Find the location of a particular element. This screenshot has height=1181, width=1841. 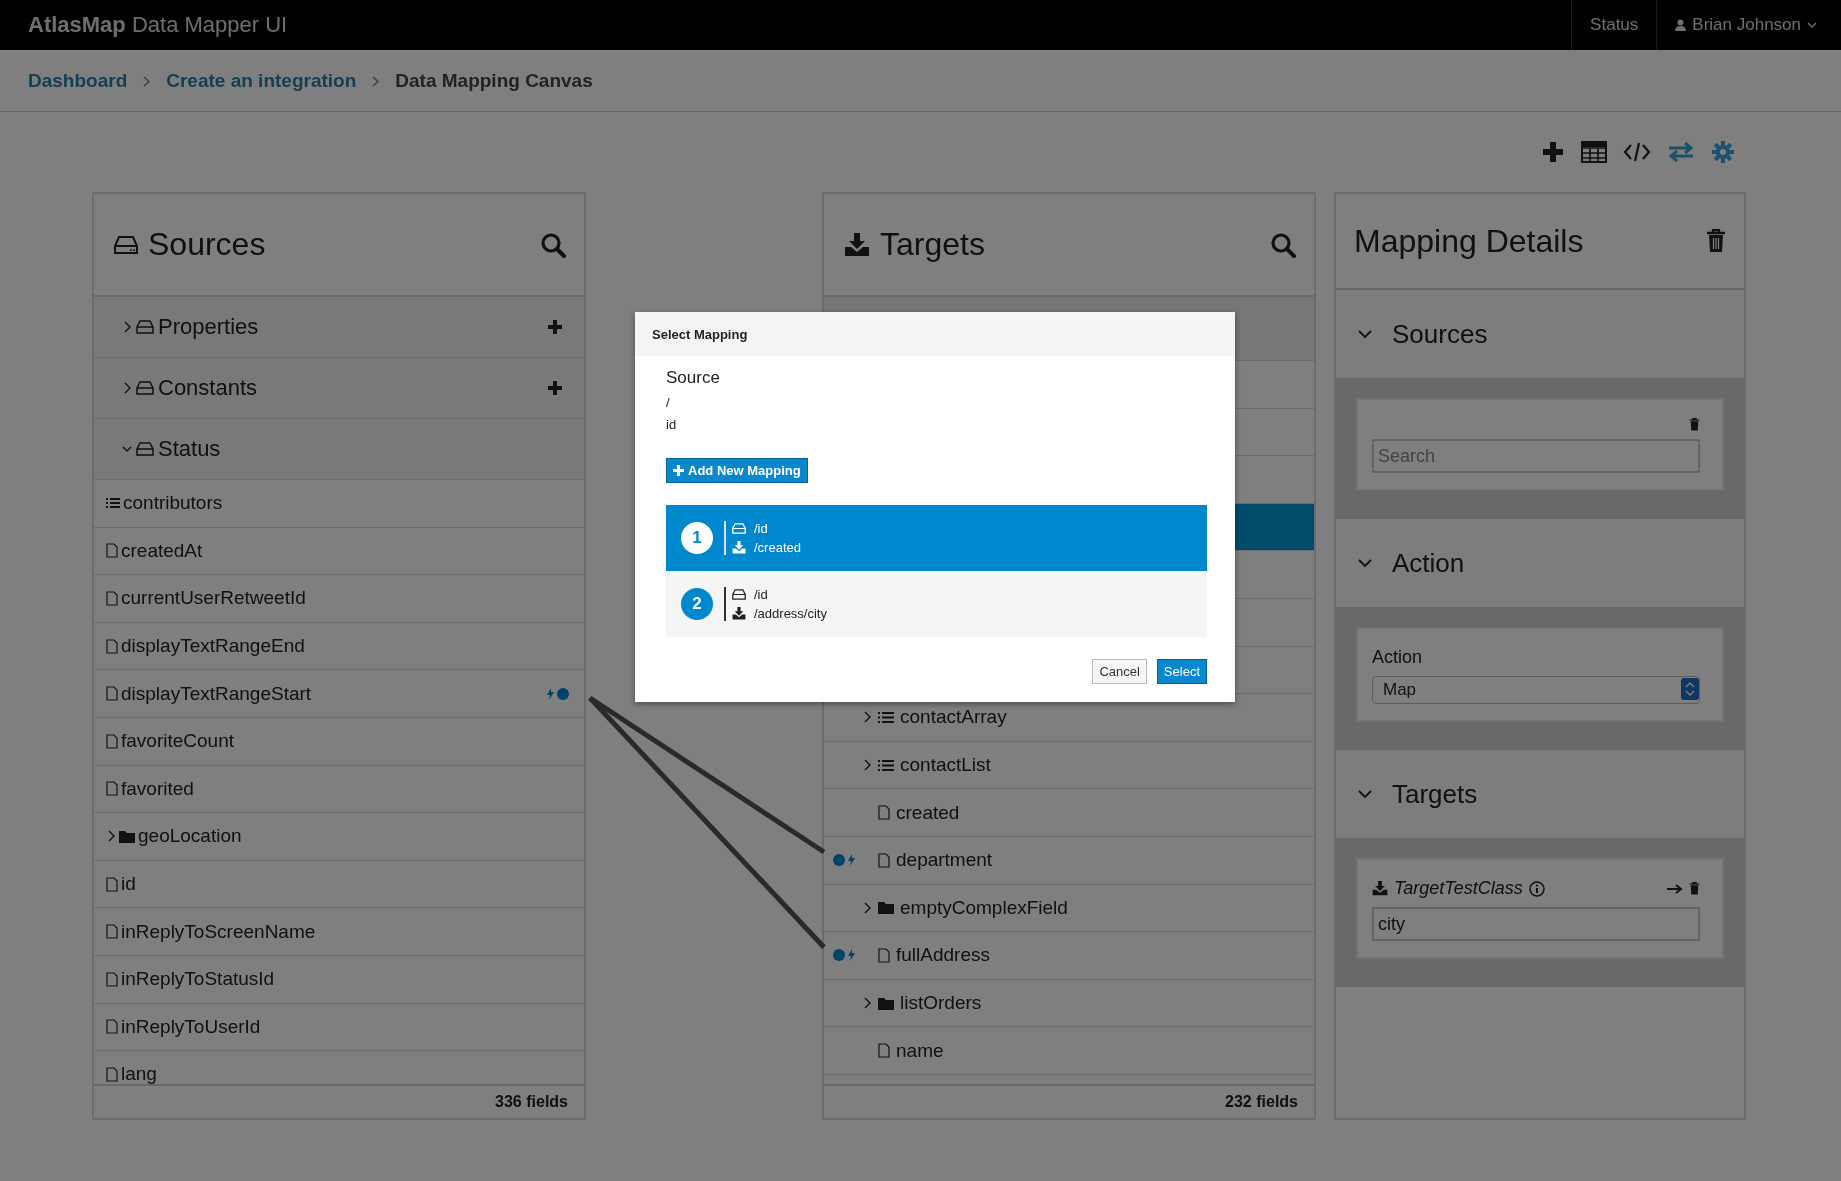

target-path: /created is located at coordinates (777, 547).